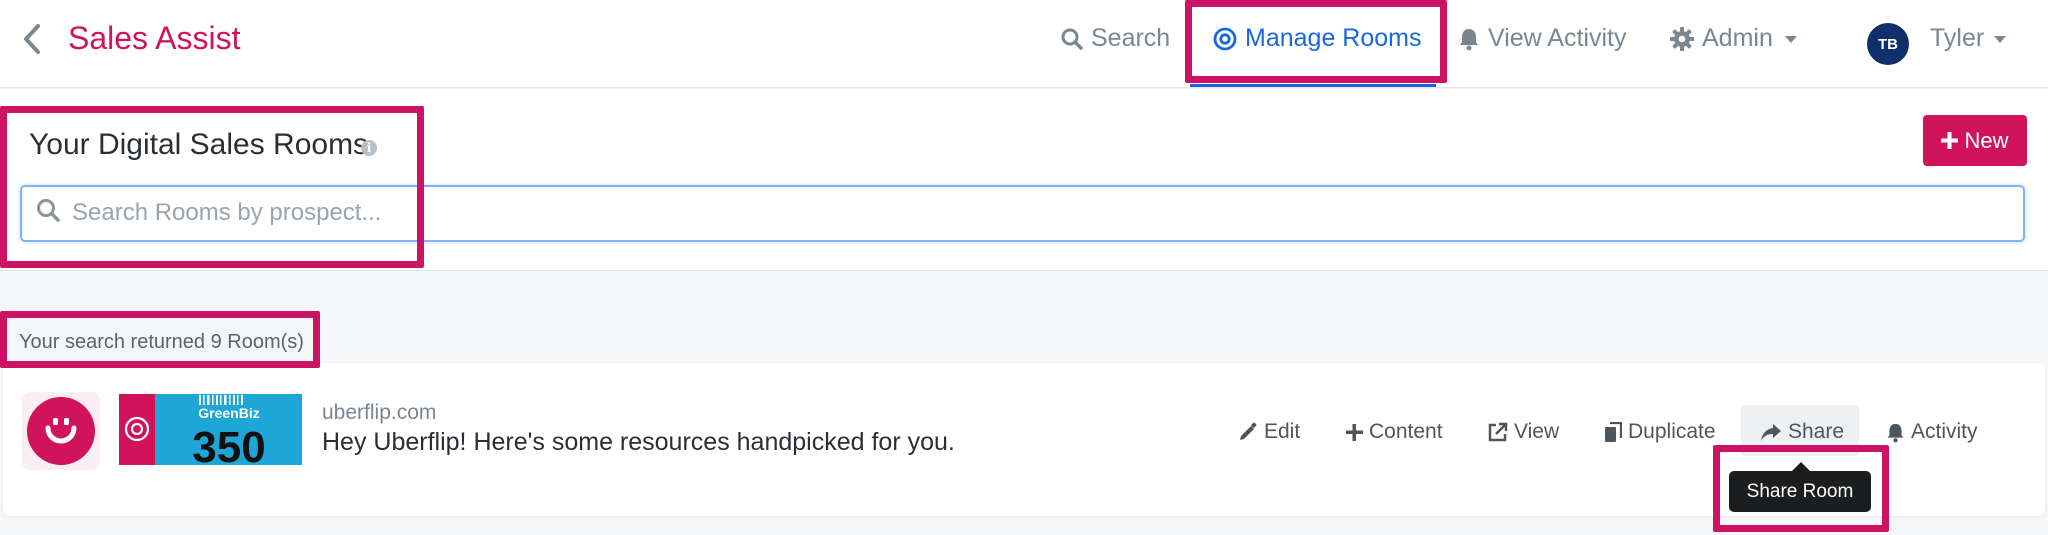  I want to click on share-label: Share, so click(1816, 431).